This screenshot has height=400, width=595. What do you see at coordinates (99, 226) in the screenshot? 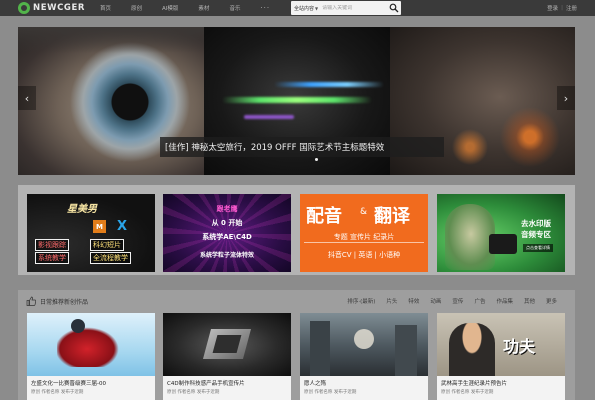
I see `maya-icon: M` at bounding box center [99, 226].